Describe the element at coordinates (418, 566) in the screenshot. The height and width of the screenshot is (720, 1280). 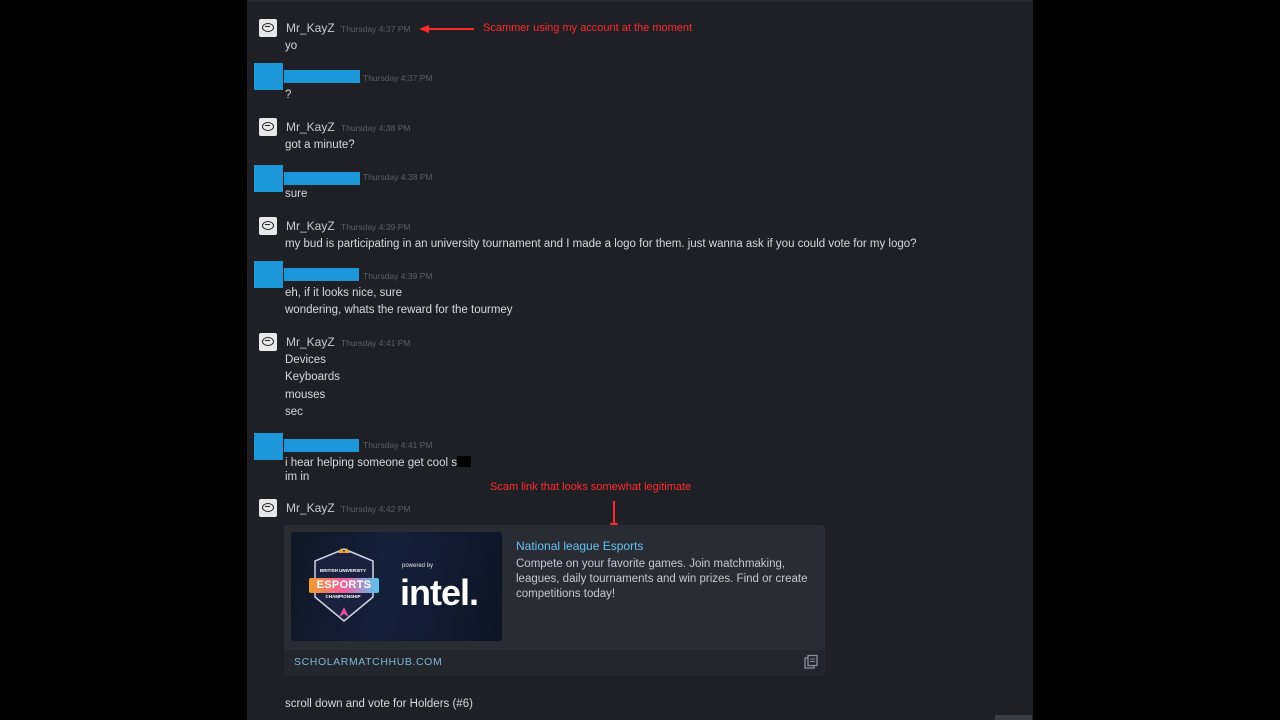
I see `powered-by-text: powered by` at that location.